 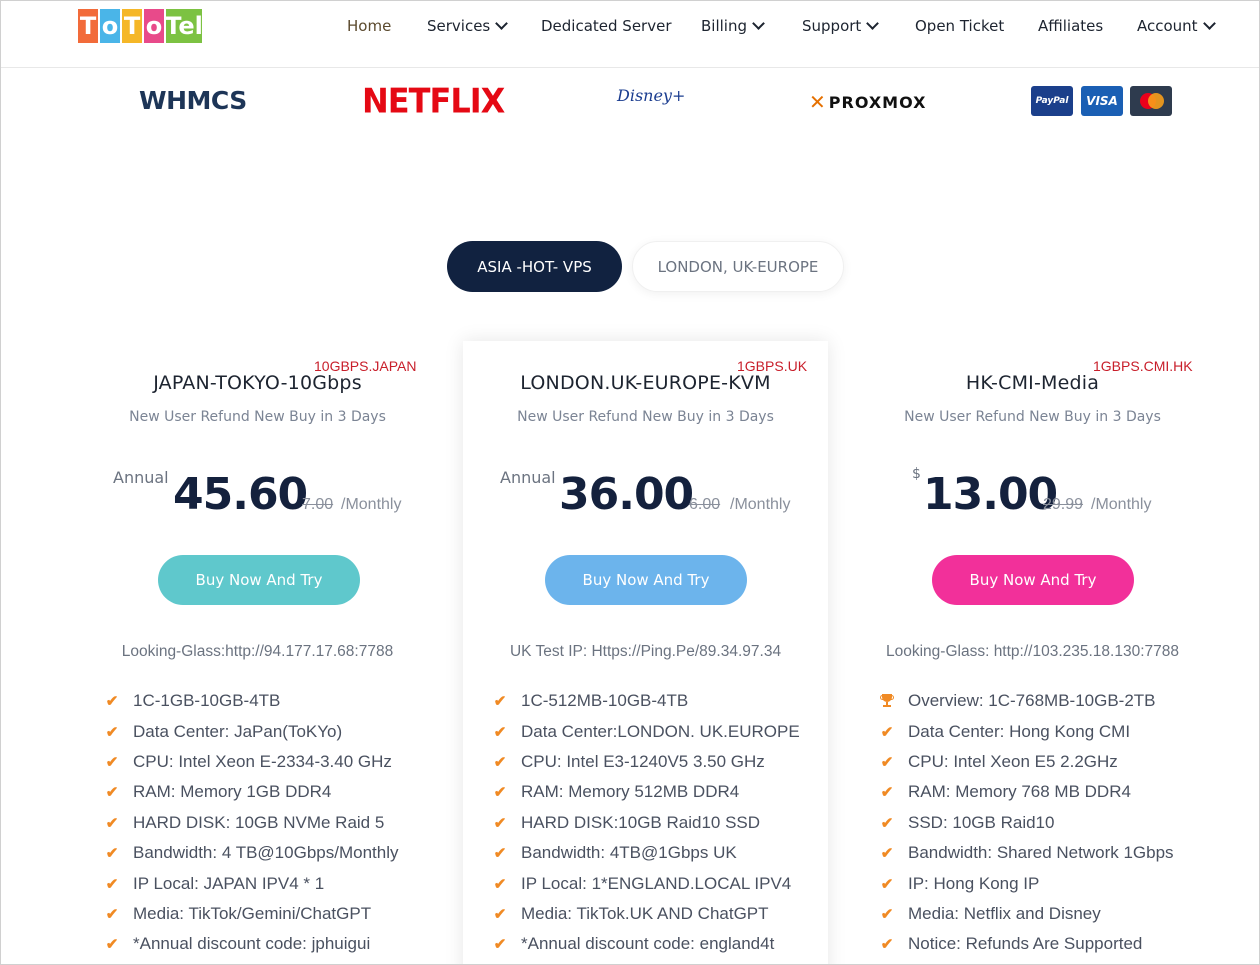 I want to click on list-item: ✔ CPU: Intel Xeon E5 2.2GHz, so click(x=999, y=761).